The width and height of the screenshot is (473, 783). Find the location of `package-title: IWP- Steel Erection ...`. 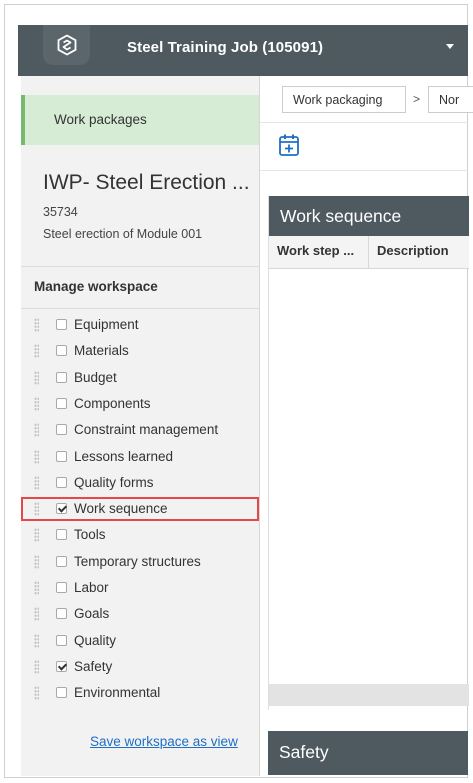

package-title: IWP- Steel Erection ... is located at coordinates (146, 182).